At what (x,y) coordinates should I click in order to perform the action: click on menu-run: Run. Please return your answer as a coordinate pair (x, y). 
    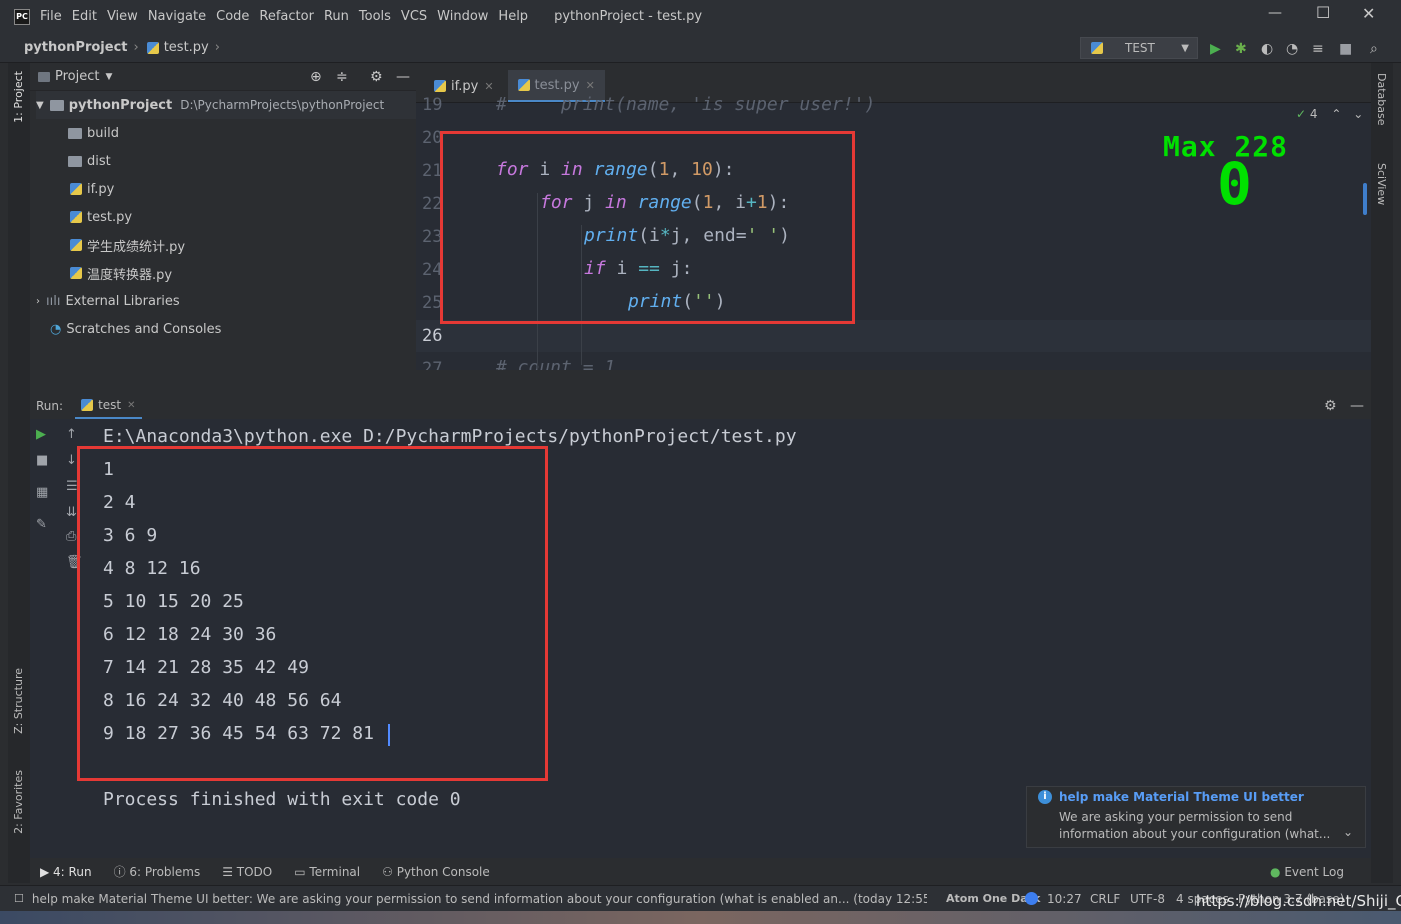
    Looking at the image, I should click on (336, 16).